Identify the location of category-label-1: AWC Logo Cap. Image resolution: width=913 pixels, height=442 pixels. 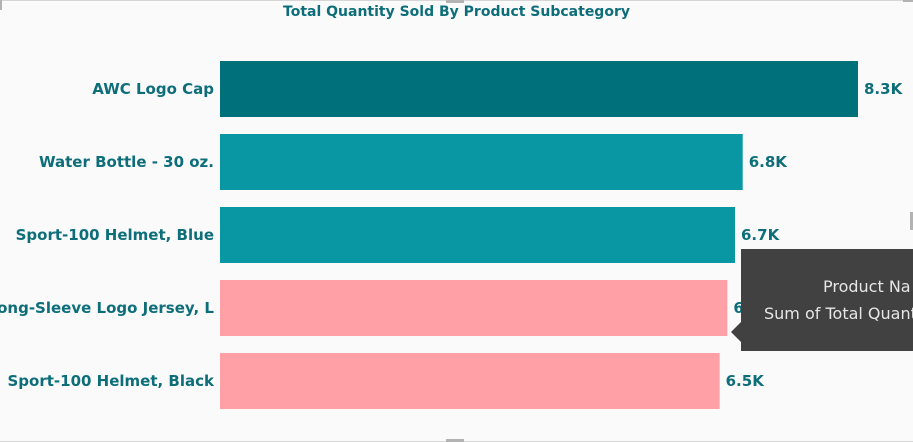
(153, 89).